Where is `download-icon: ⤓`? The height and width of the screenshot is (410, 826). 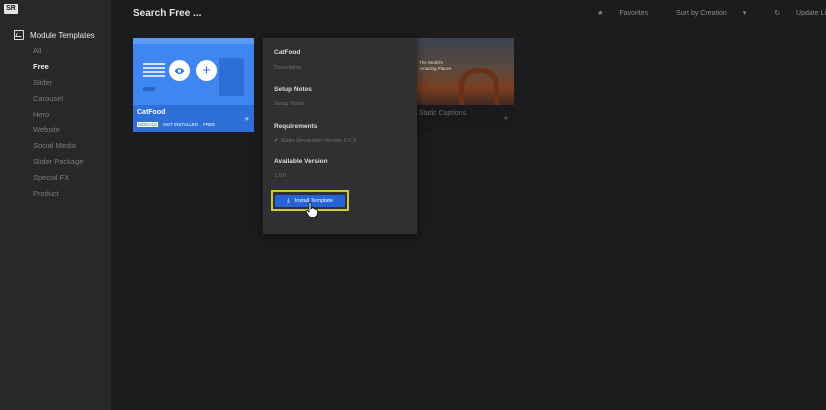
download-icon: ⤓ is located at coordinates (288, 200).